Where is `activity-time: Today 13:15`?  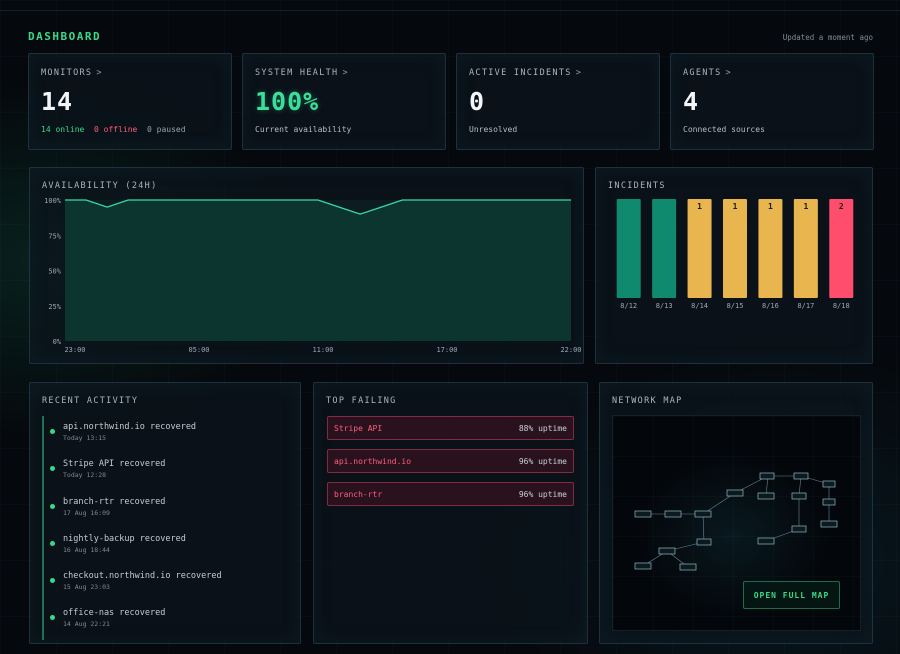 activity-time: Today 13:15 is located at coordinates (85, 438).